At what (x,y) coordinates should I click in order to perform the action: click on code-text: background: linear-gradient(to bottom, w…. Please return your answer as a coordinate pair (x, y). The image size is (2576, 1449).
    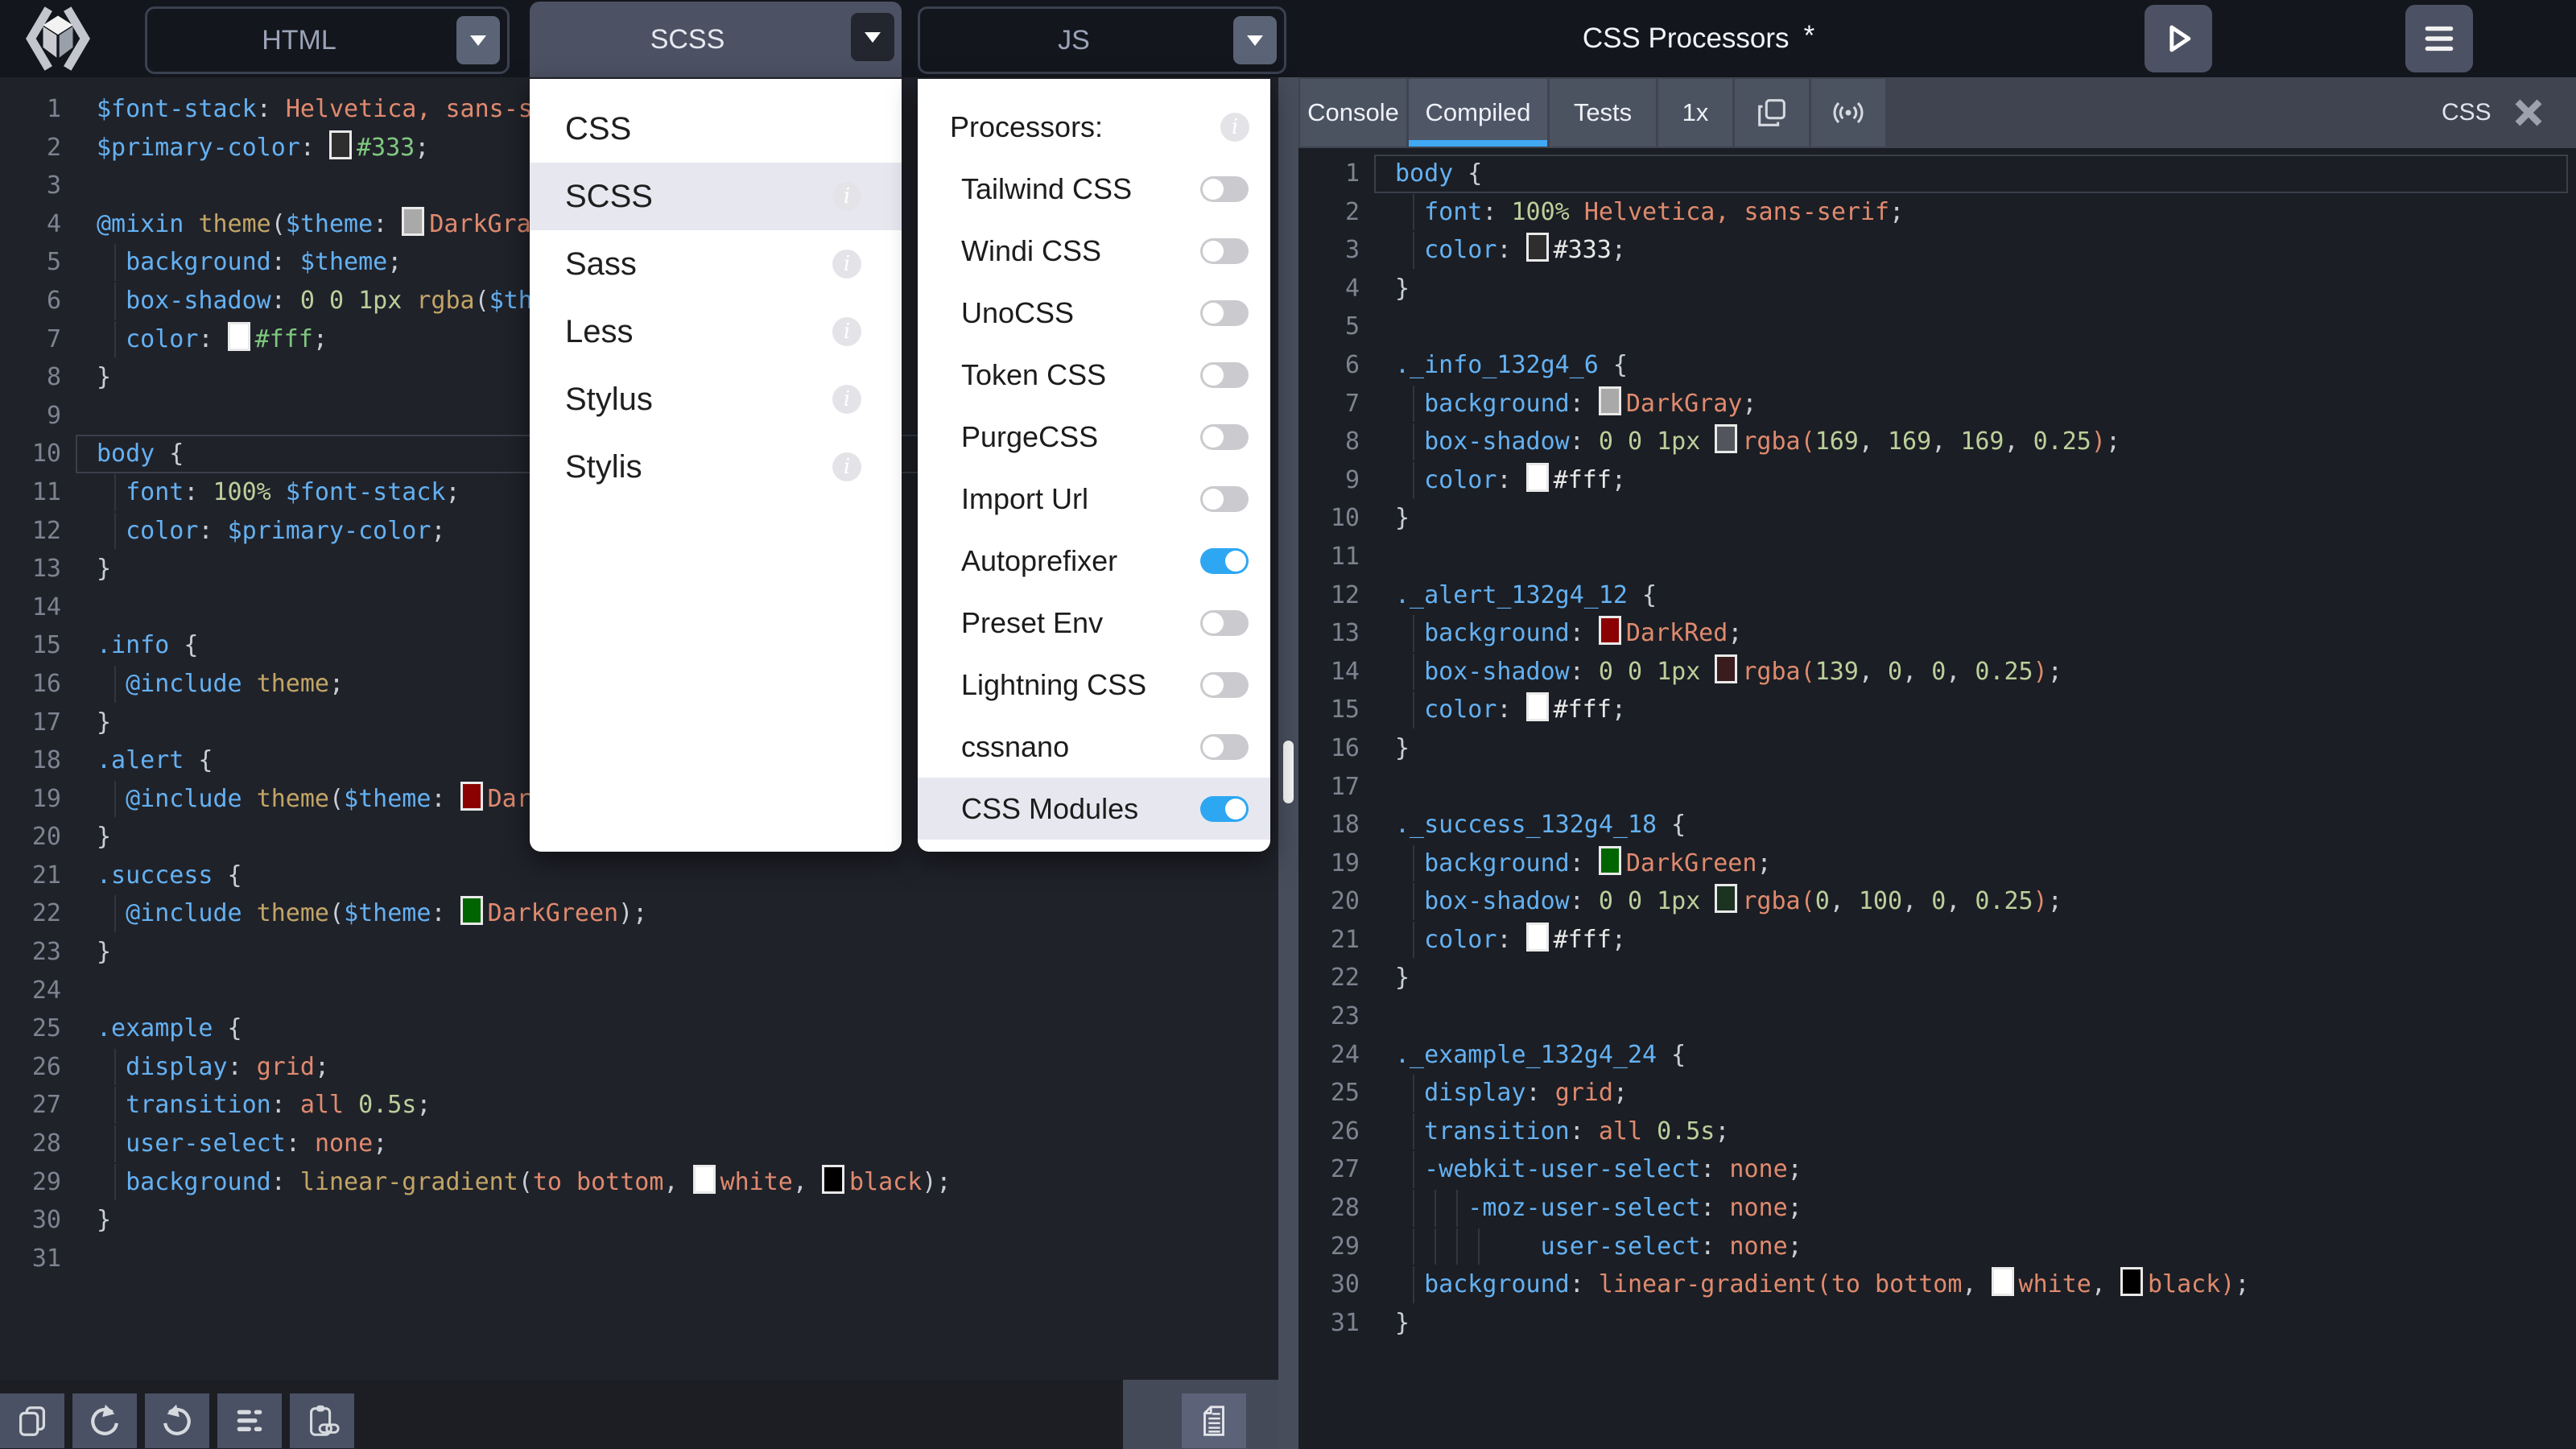
    Looking at the image, I should click on (1822, 1284).